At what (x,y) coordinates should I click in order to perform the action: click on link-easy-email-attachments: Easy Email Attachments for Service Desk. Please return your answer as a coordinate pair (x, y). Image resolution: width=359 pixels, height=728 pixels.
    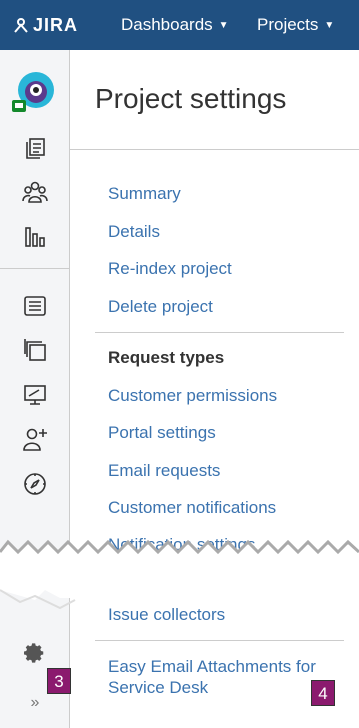
    Looking at the image, I should click on (212, 677).